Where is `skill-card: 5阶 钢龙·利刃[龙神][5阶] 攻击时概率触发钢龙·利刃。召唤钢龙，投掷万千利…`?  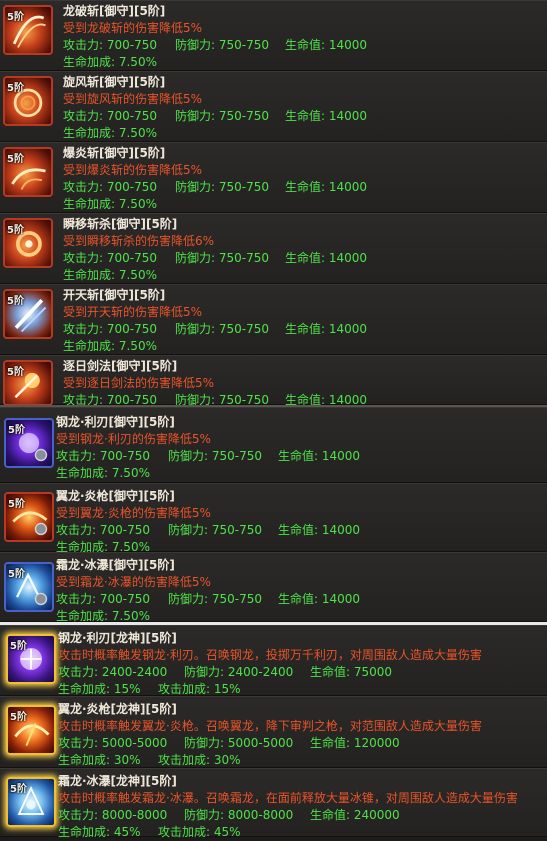 skill-card: 5阶 钢龙·利刃[龙神][5阶] 攻击时概率触发钢龙·利刃。召唤钢龙，投掷万千利… is located at coordinates (273, 660).